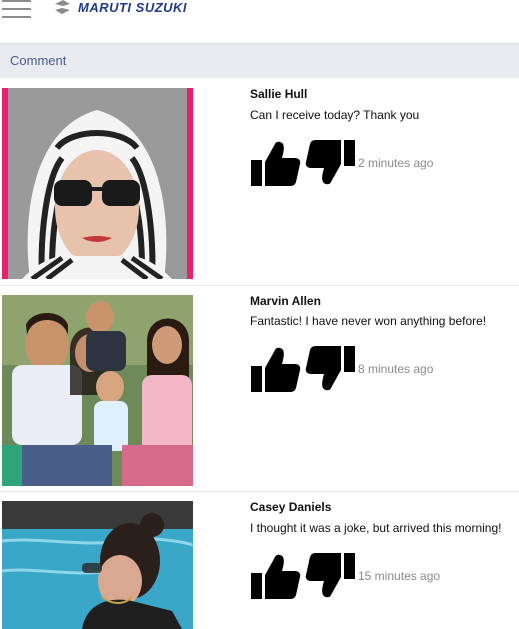 The image size is (519, 629). What do you see at coordinates (133, 7) in the screenshot?
I see `brand-name: MARUTI SUZUKI` at bounding box center [133, 7].